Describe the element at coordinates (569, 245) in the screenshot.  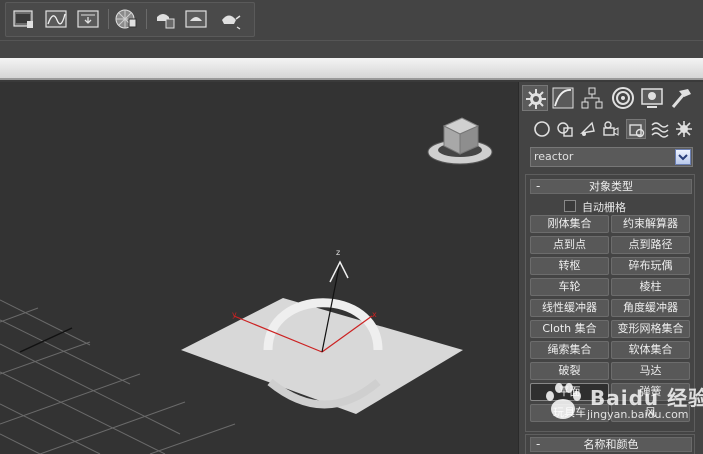
I see `object-type-button: 点到点` at that location.